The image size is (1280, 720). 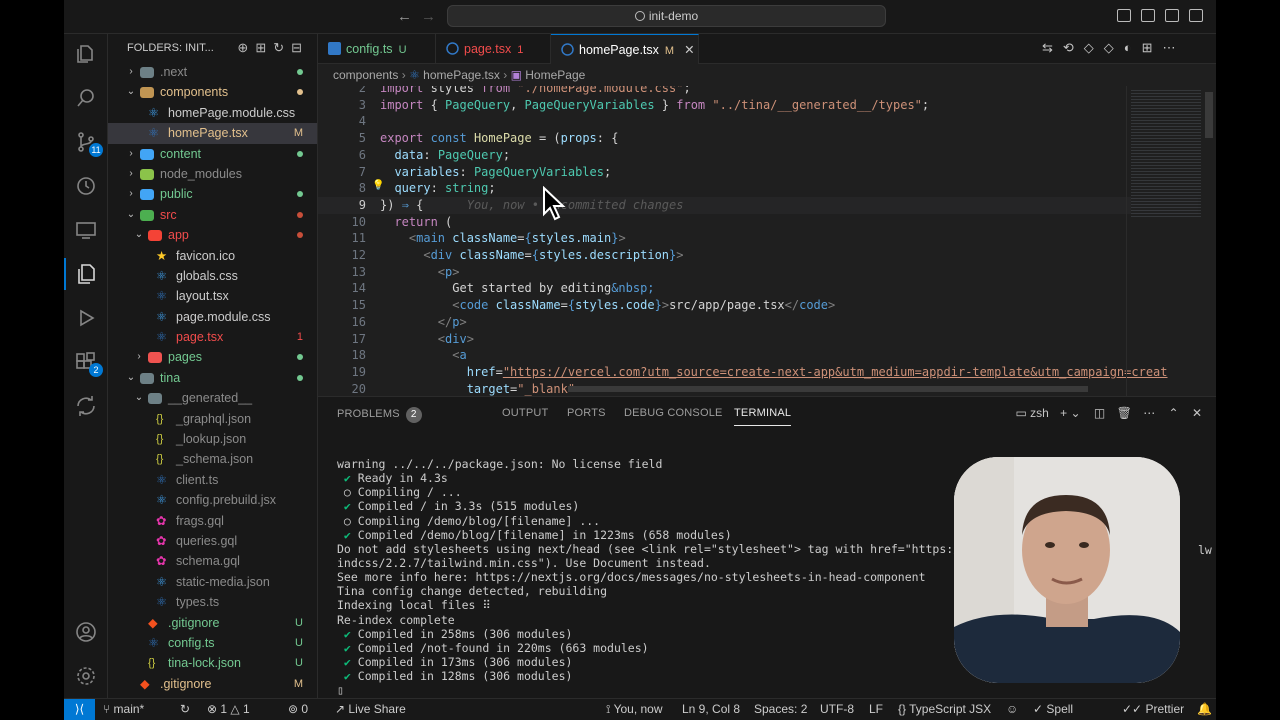 I want to click on minimap, so click(x=1171, y=241).